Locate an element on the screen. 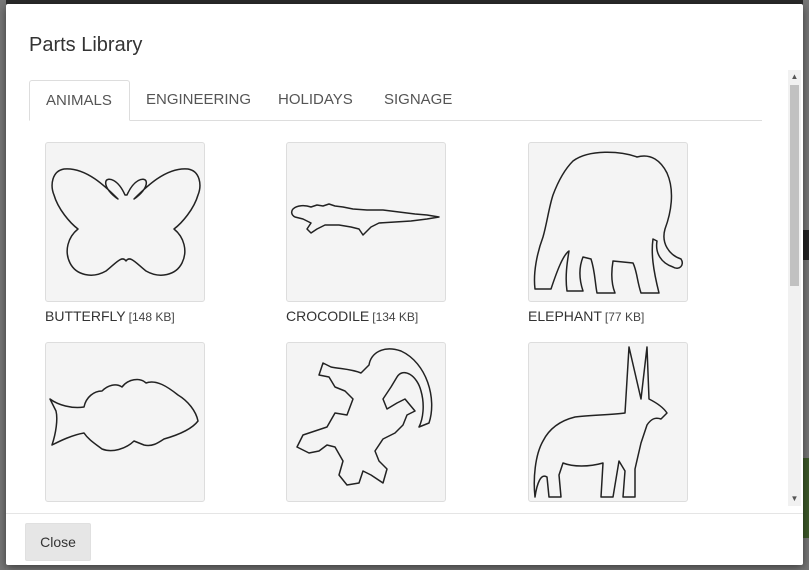 Image resolution: width=809 pixels, height=570 pixels. part-name: BUTTERFLY is located at coordinates (85, 316).